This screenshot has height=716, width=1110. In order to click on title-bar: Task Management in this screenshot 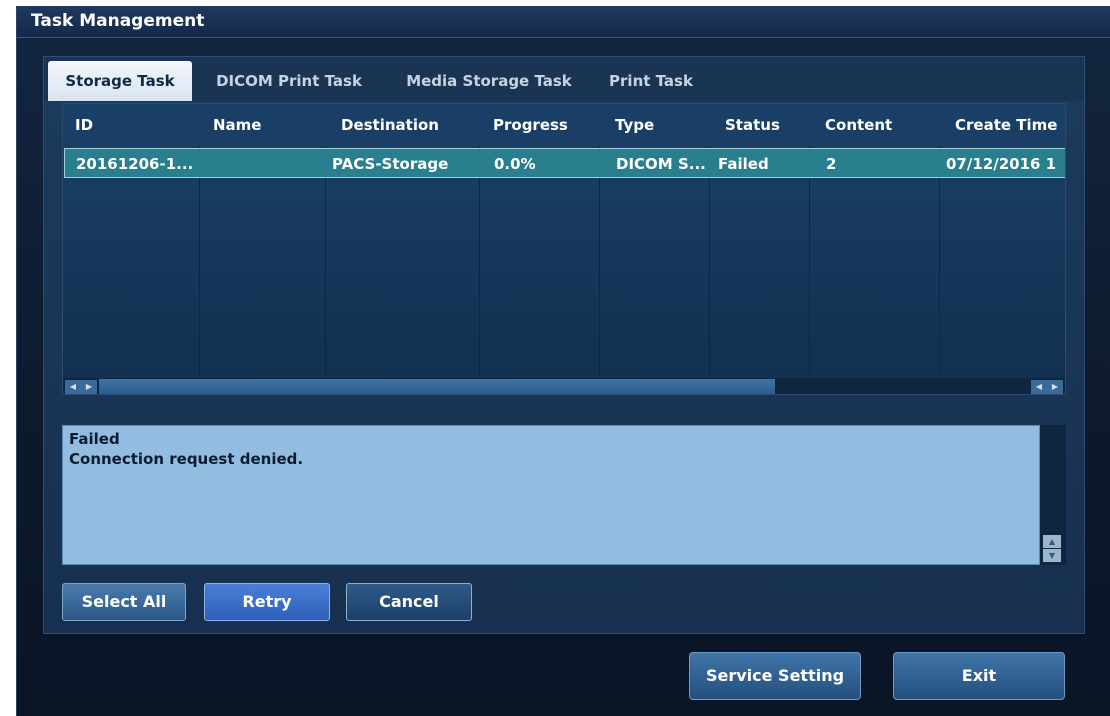, I will do `click(563, 22)`.